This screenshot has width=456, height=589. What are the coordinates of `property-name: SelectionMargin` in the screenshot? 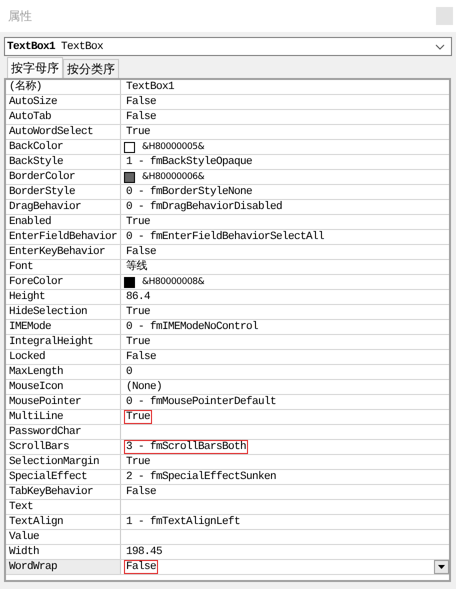 It's located at (63, 462).